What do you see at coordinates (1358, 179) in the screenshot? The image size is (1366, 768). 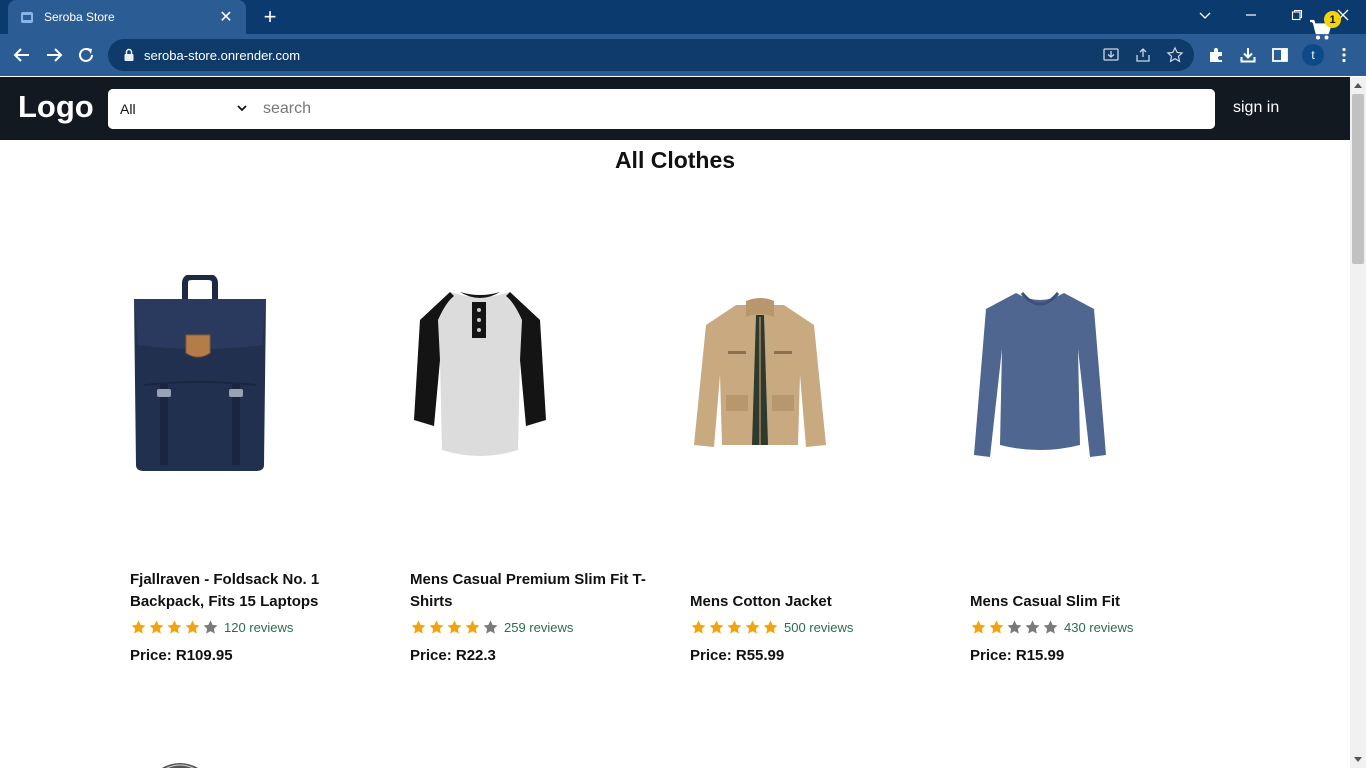 I see `scrollbar-thumb` at bounding box center [1358, 179].